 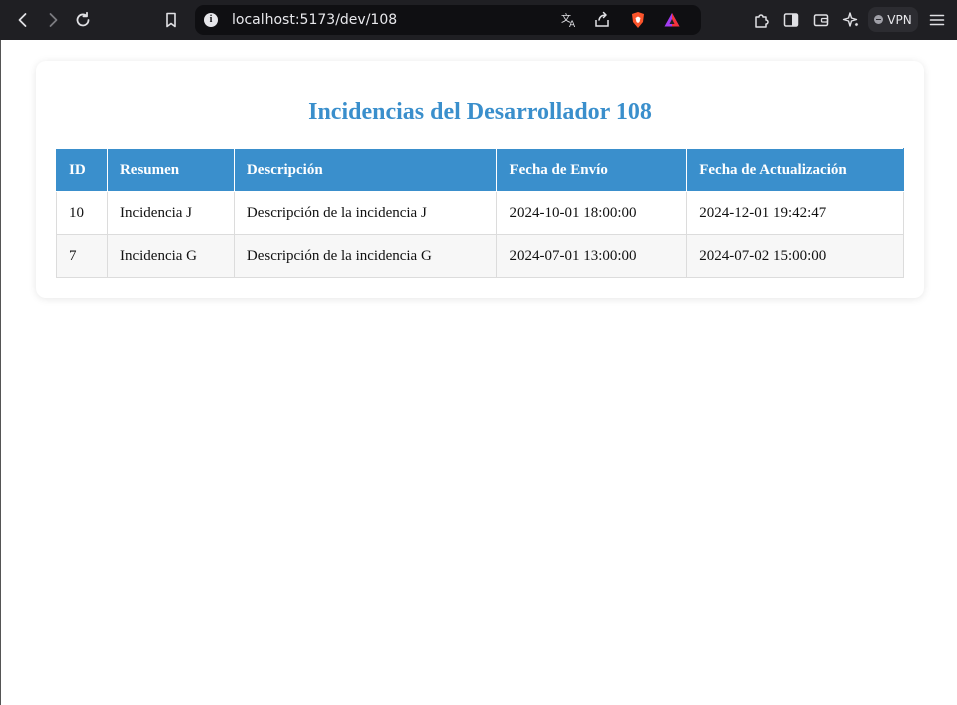 What do you see at coordinates (82, 256) in the screenshot?
I see `cell-id: 7` at bounding box center [82, 256].